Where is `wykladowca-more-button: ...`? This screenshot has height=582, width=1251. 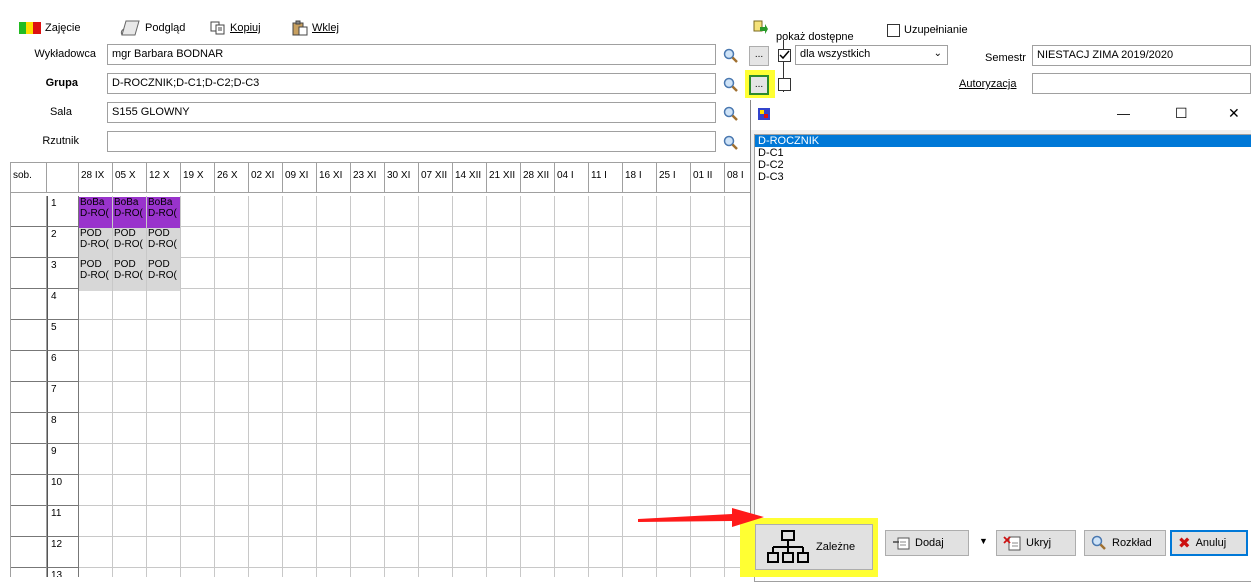 wykladowca-more-button: ... is located at coordinates (759, 56).